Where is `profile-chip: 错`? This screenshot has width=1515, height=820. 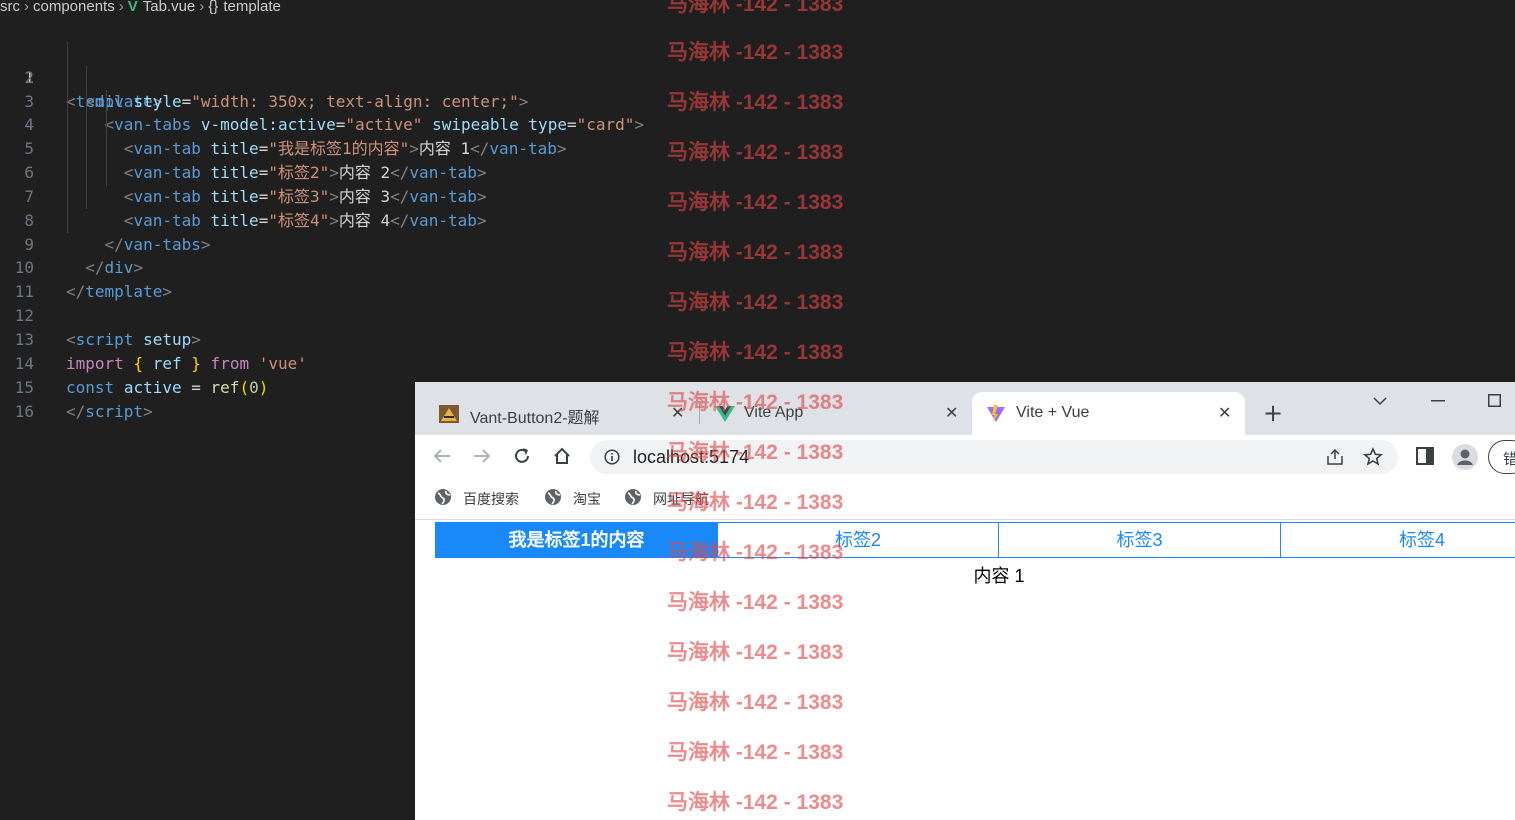 profile-chip: 错 is located at coordinates (1501, 457).